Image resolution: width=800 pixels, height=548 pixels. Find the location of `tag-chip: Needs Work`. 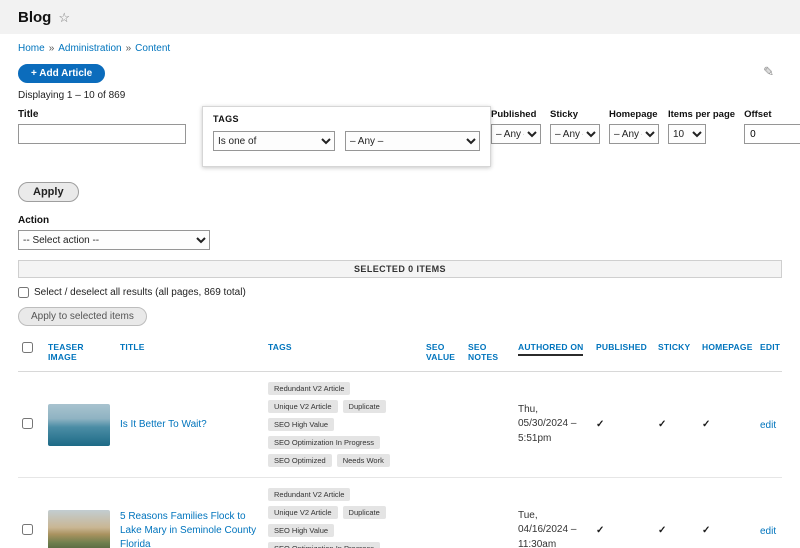

tag-chip: Needs Work is located at coordinates (363, 460).